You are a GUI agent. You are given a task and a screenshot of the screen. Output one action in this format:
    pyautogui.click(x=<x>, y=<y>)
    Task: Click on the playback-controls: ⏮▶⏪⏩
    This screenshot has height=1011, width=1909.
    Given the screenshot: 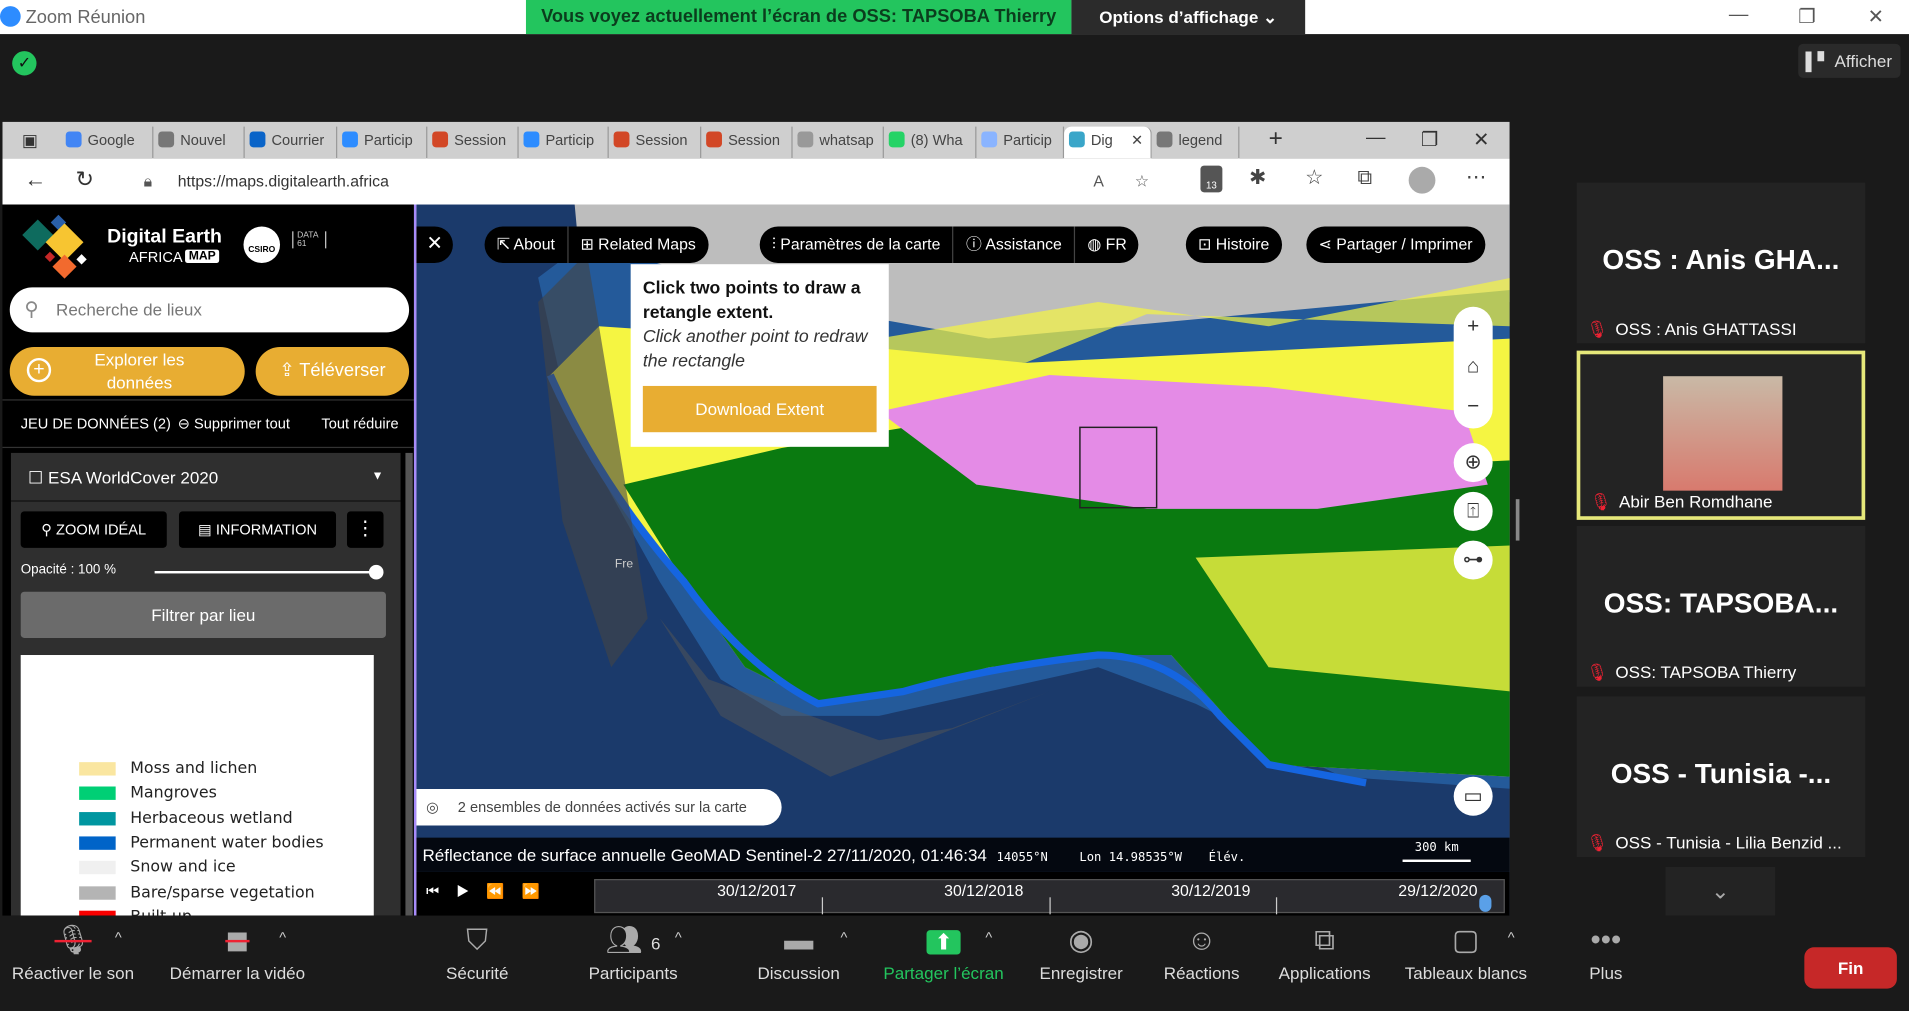 What is the action you would take?
    pyautogui.click(x=491, y=892)
    